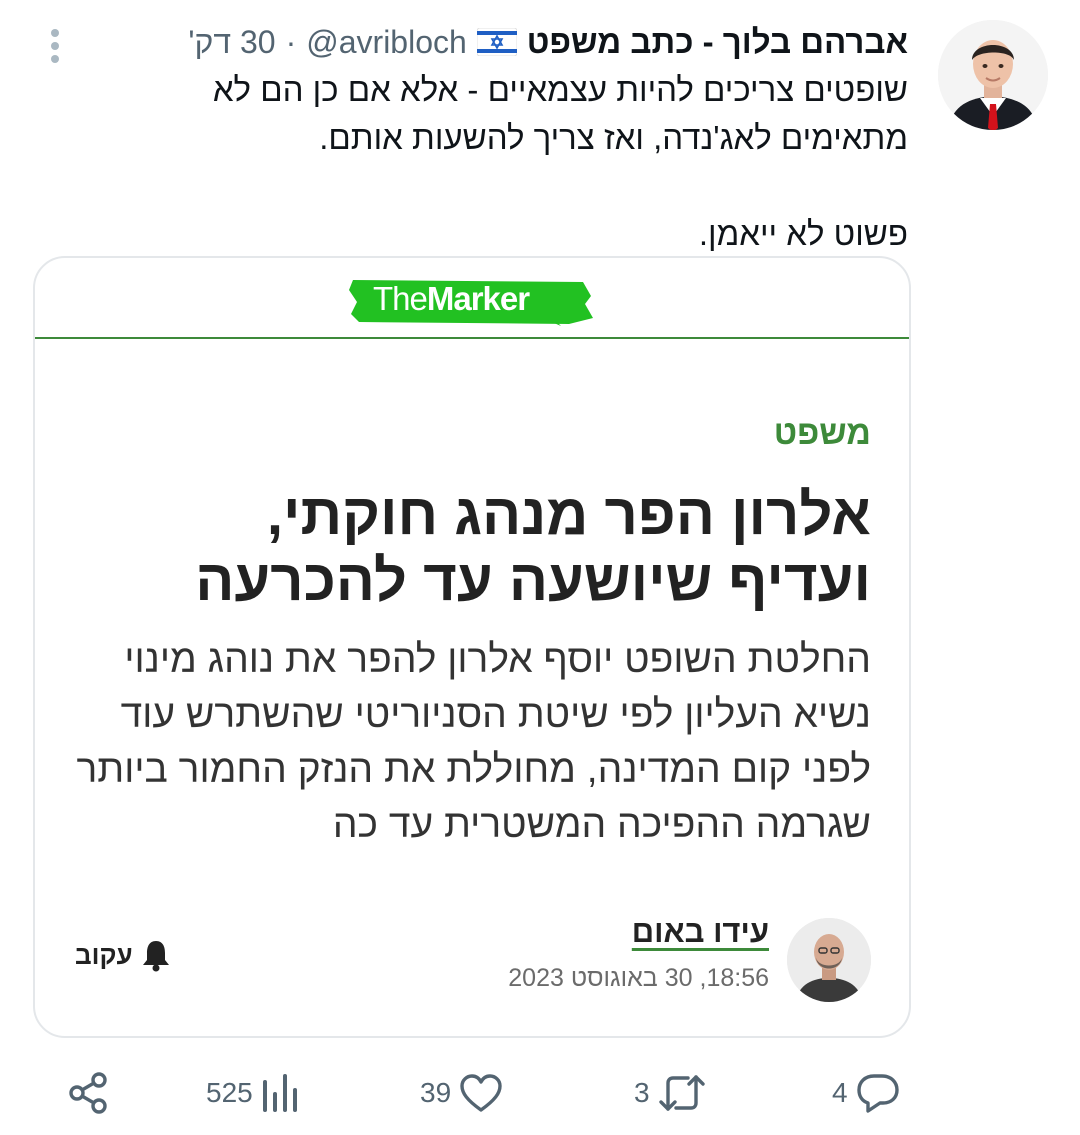  I want to click on author-avatar-image, so click(993, 75).